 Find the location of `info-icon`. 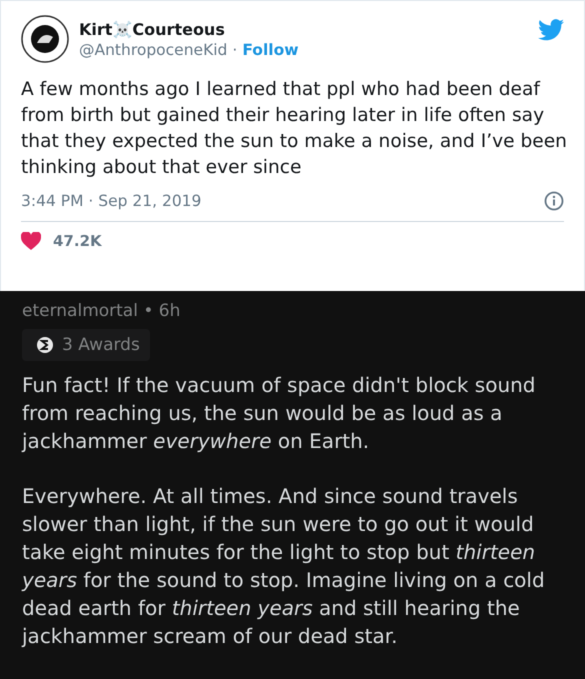

info-icon is located at coordinates (554, 201).